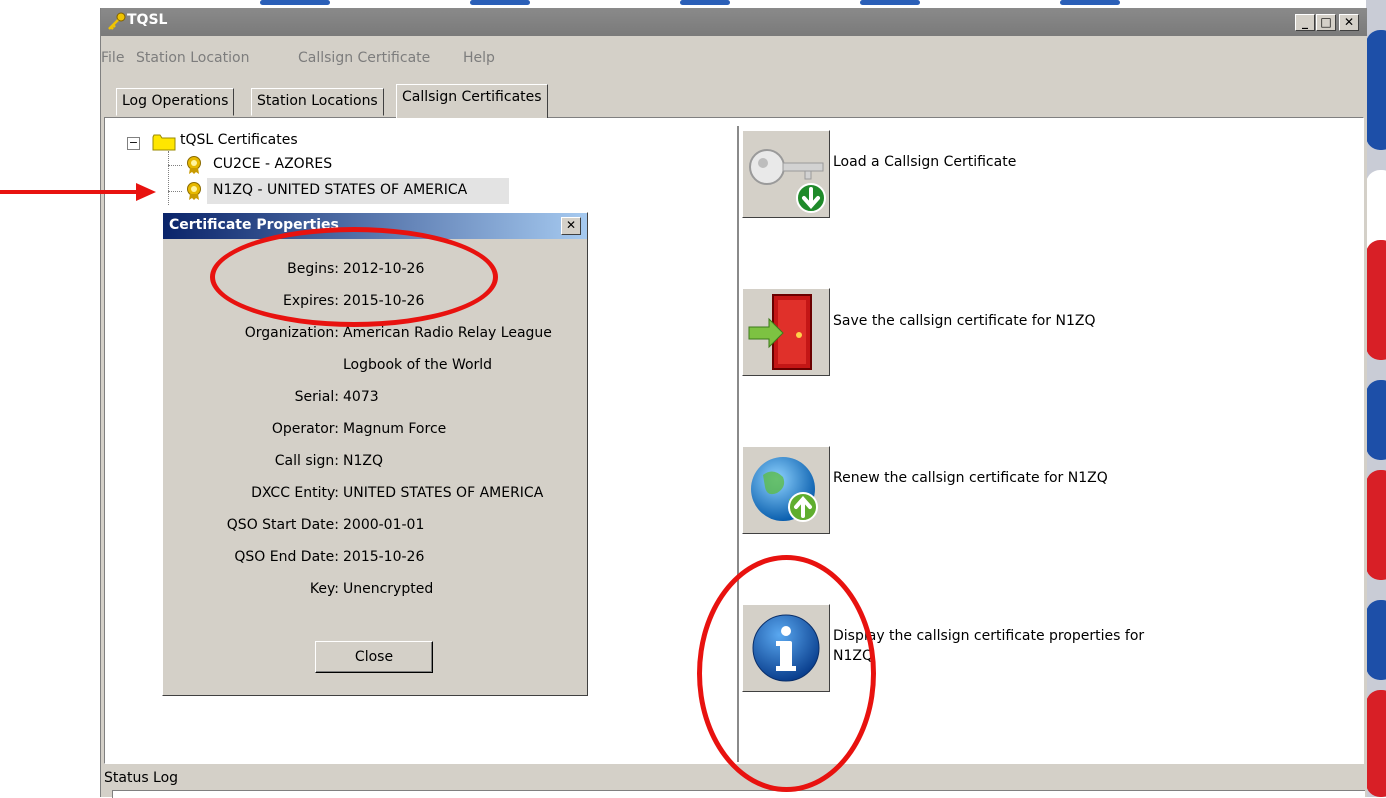 The height and width of the screenshot is (798, 1386). Describe the element at coordinates (384, 557) in the screenshot. I see `qso-end-value: 2015-10-26` at that location.